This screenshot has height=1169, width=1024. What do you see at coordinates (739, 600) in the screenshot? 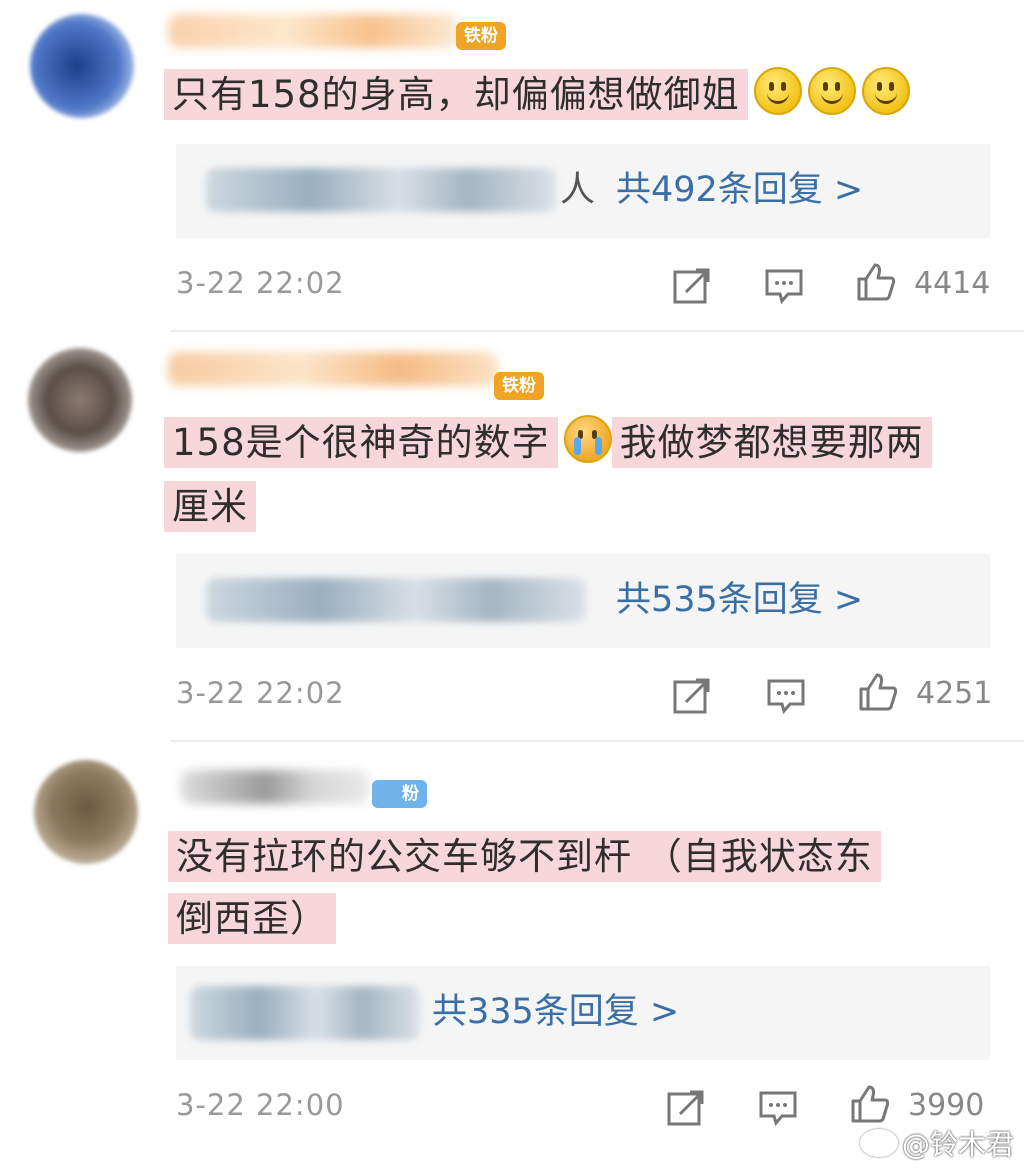
I see `reply-count-link: 共535条回复 >` at bounding box center [739, 600].